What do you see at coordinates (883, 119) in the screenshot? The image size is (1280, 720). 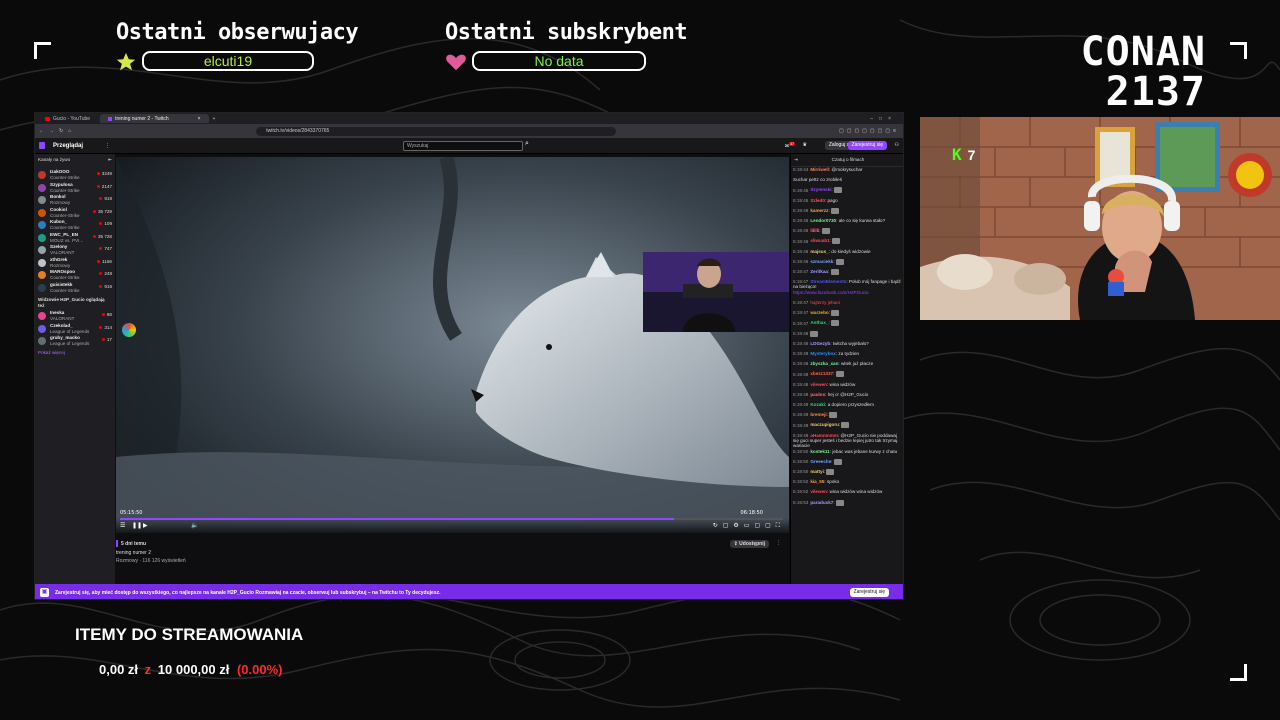 I see `window-controls: –□×` at bounding box center [883, 119].